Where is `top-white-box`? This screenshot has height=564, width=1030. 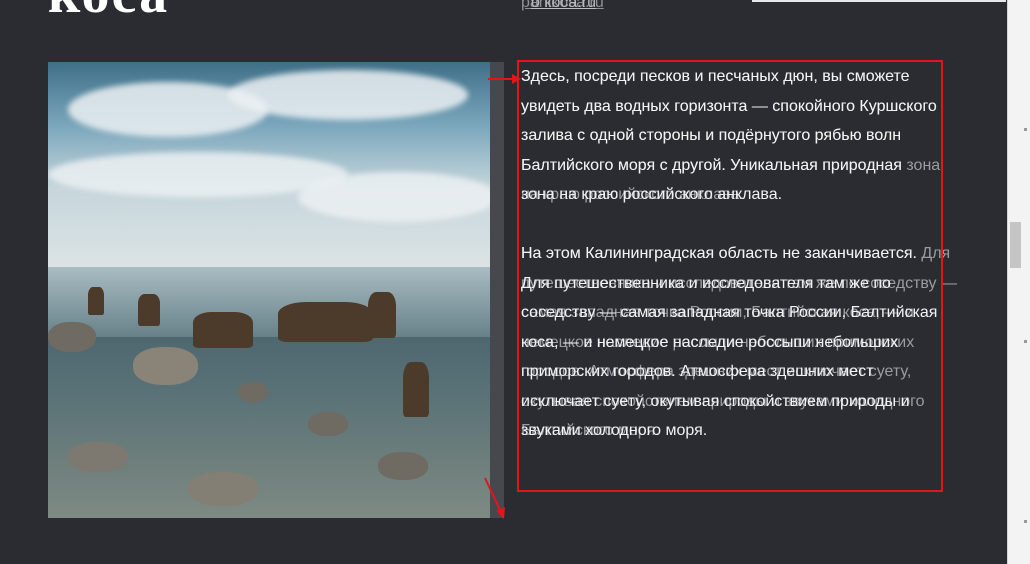 top-white-box is located at coordinates (879, 1).